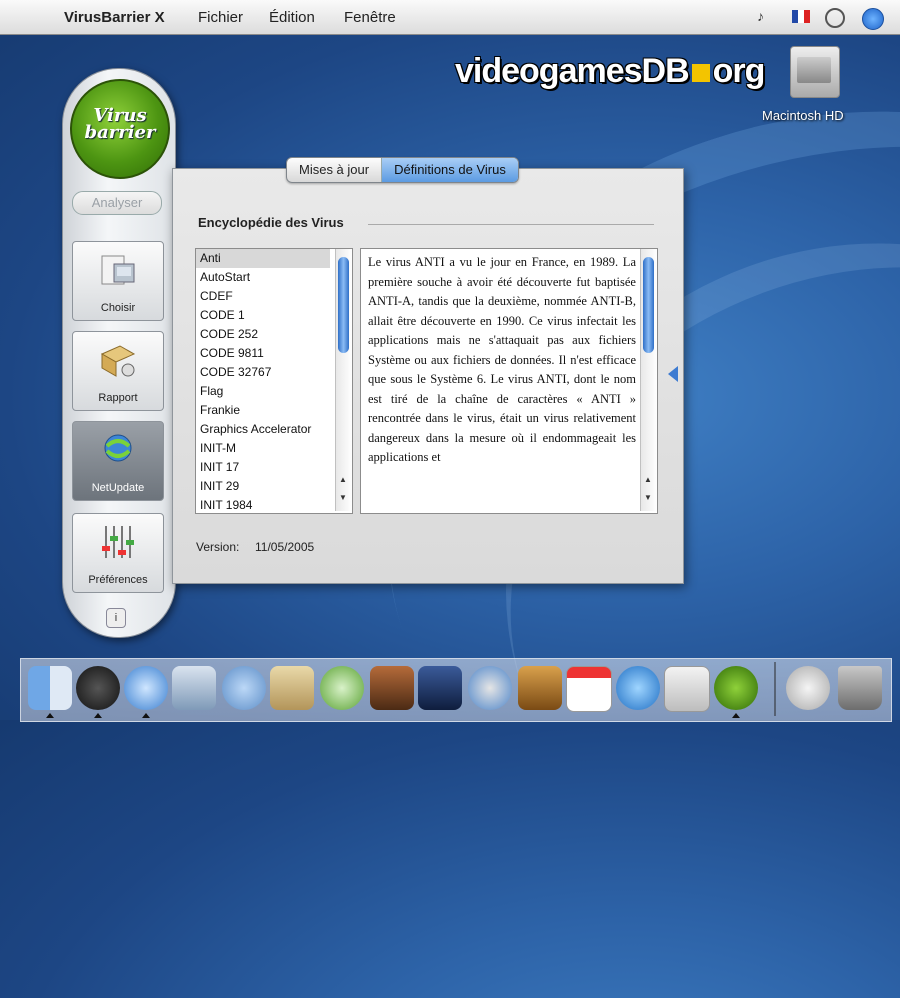  What do you see at coordinates (700, 73) in the screenshot?
I see `watermark-dot` at bounding box center [700, 73].